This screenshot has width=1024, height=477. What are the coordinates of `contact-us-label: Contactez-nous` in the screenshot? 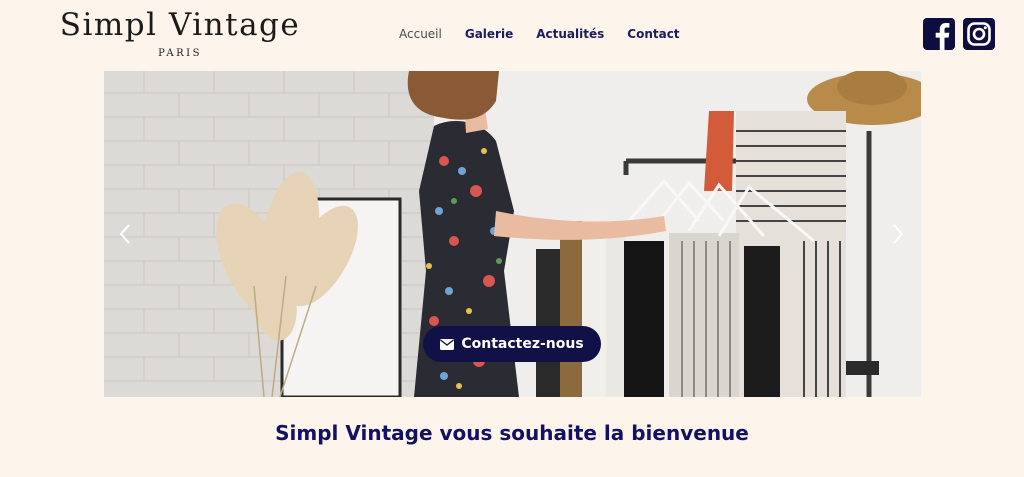 It's located at (522, 344).